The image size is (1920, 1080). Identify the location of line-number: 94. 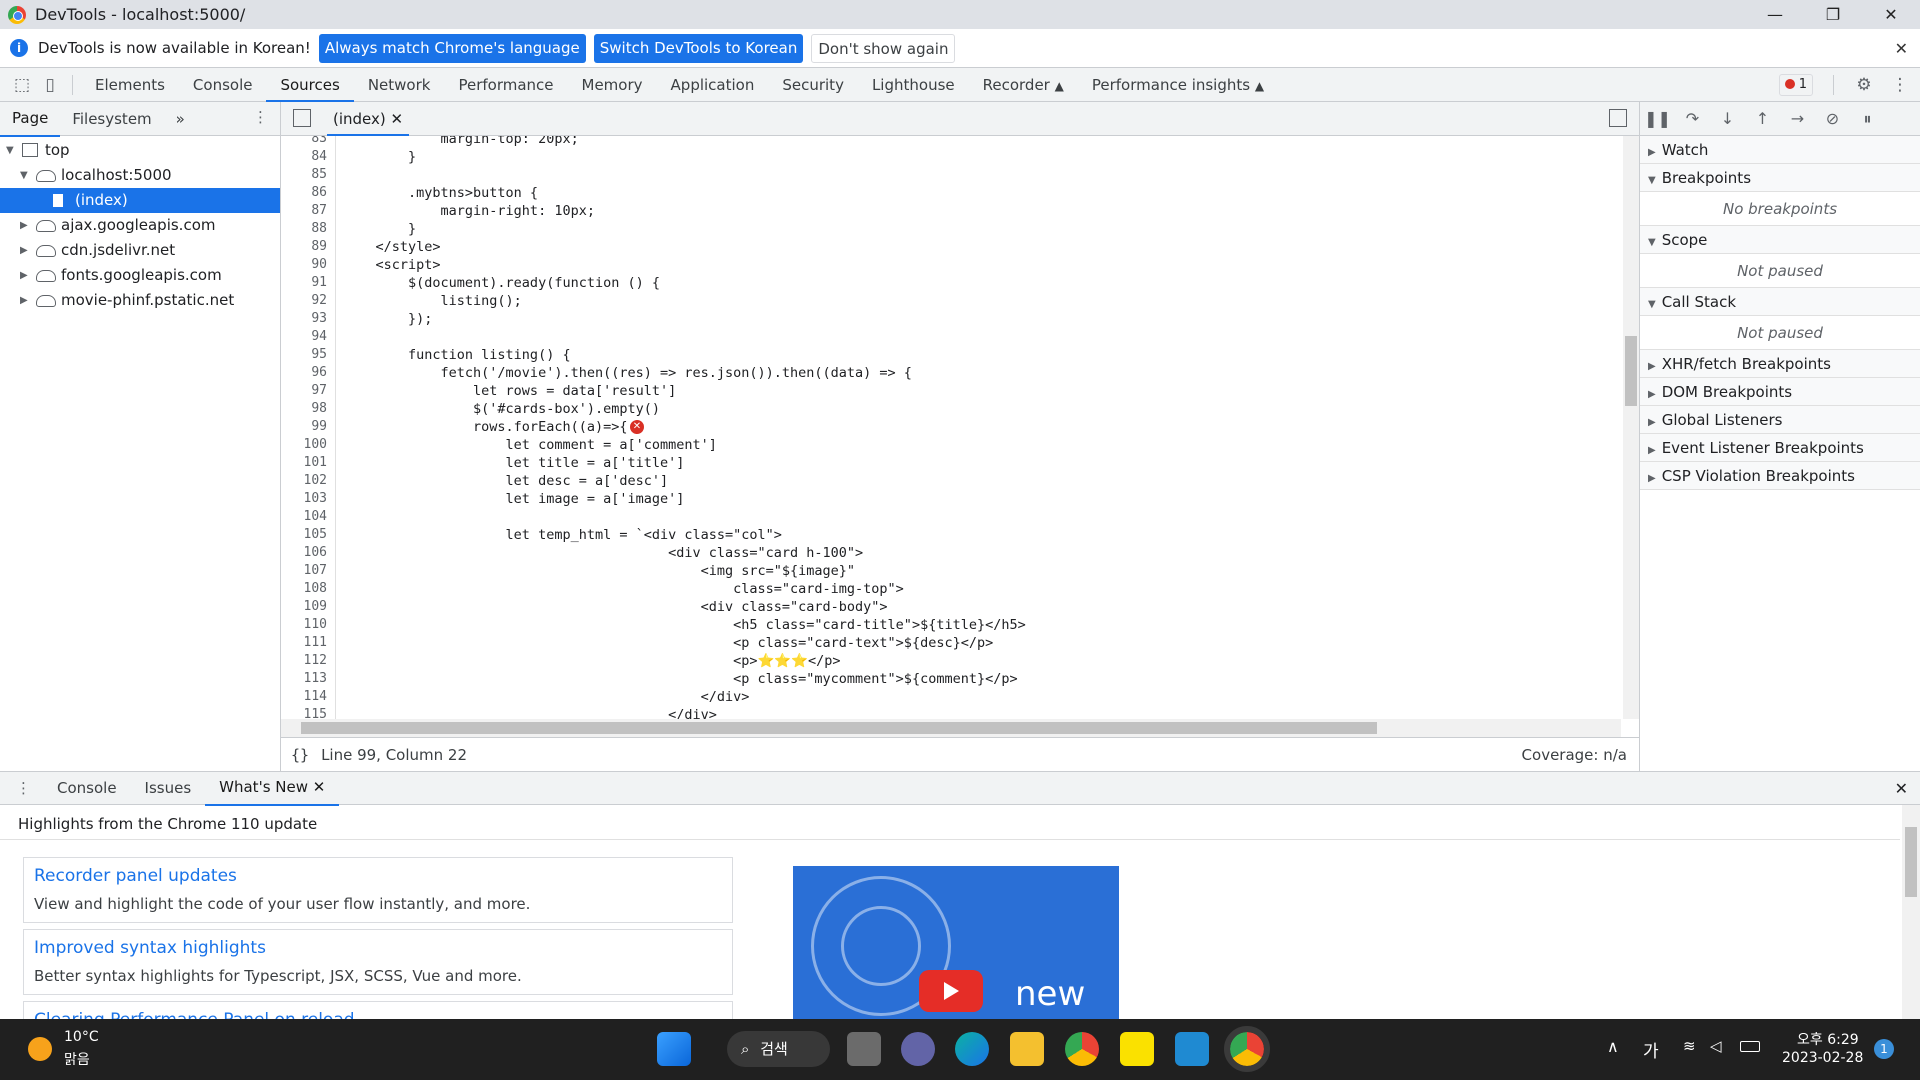
(304, 337).